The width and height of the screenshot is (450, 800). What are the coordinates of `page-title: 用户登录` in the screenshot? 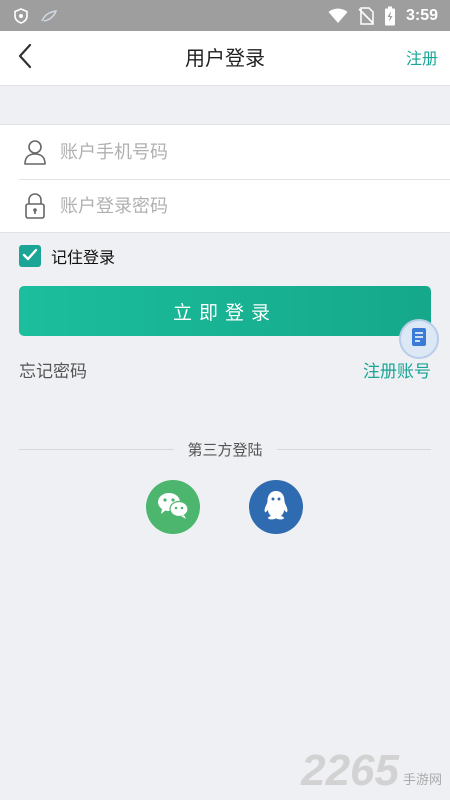 It's located at (225, 58).